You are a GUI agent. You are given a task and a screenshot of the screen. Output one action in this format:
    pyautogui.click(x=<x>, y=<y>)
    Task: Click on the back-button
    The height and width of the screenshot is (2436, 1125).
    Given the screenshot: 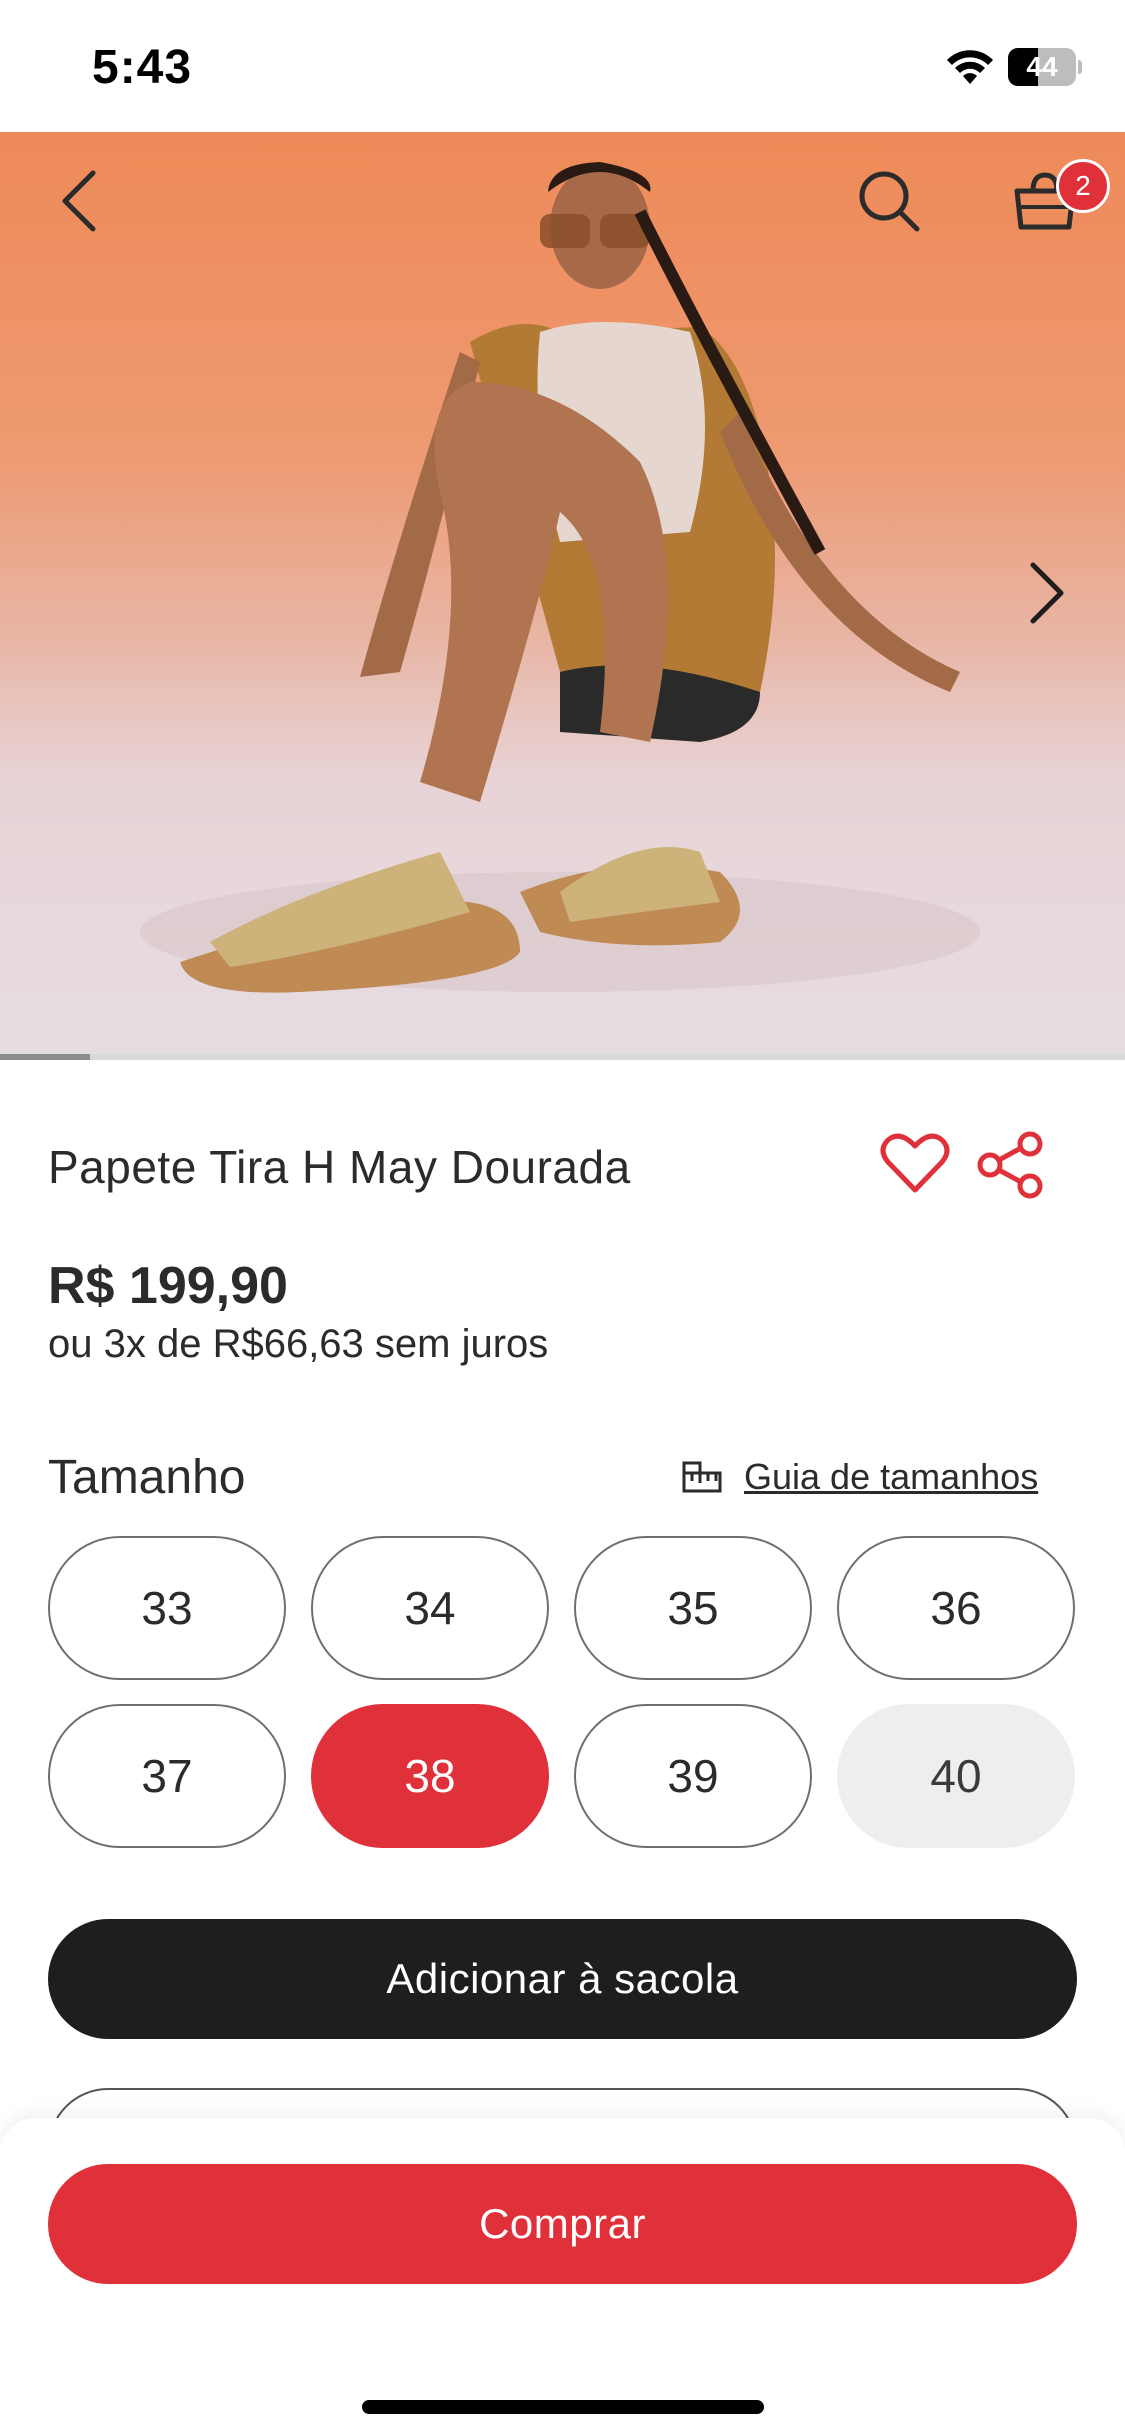 What is the action you would take?
    pyautogui.click(x=79, y=201)
    